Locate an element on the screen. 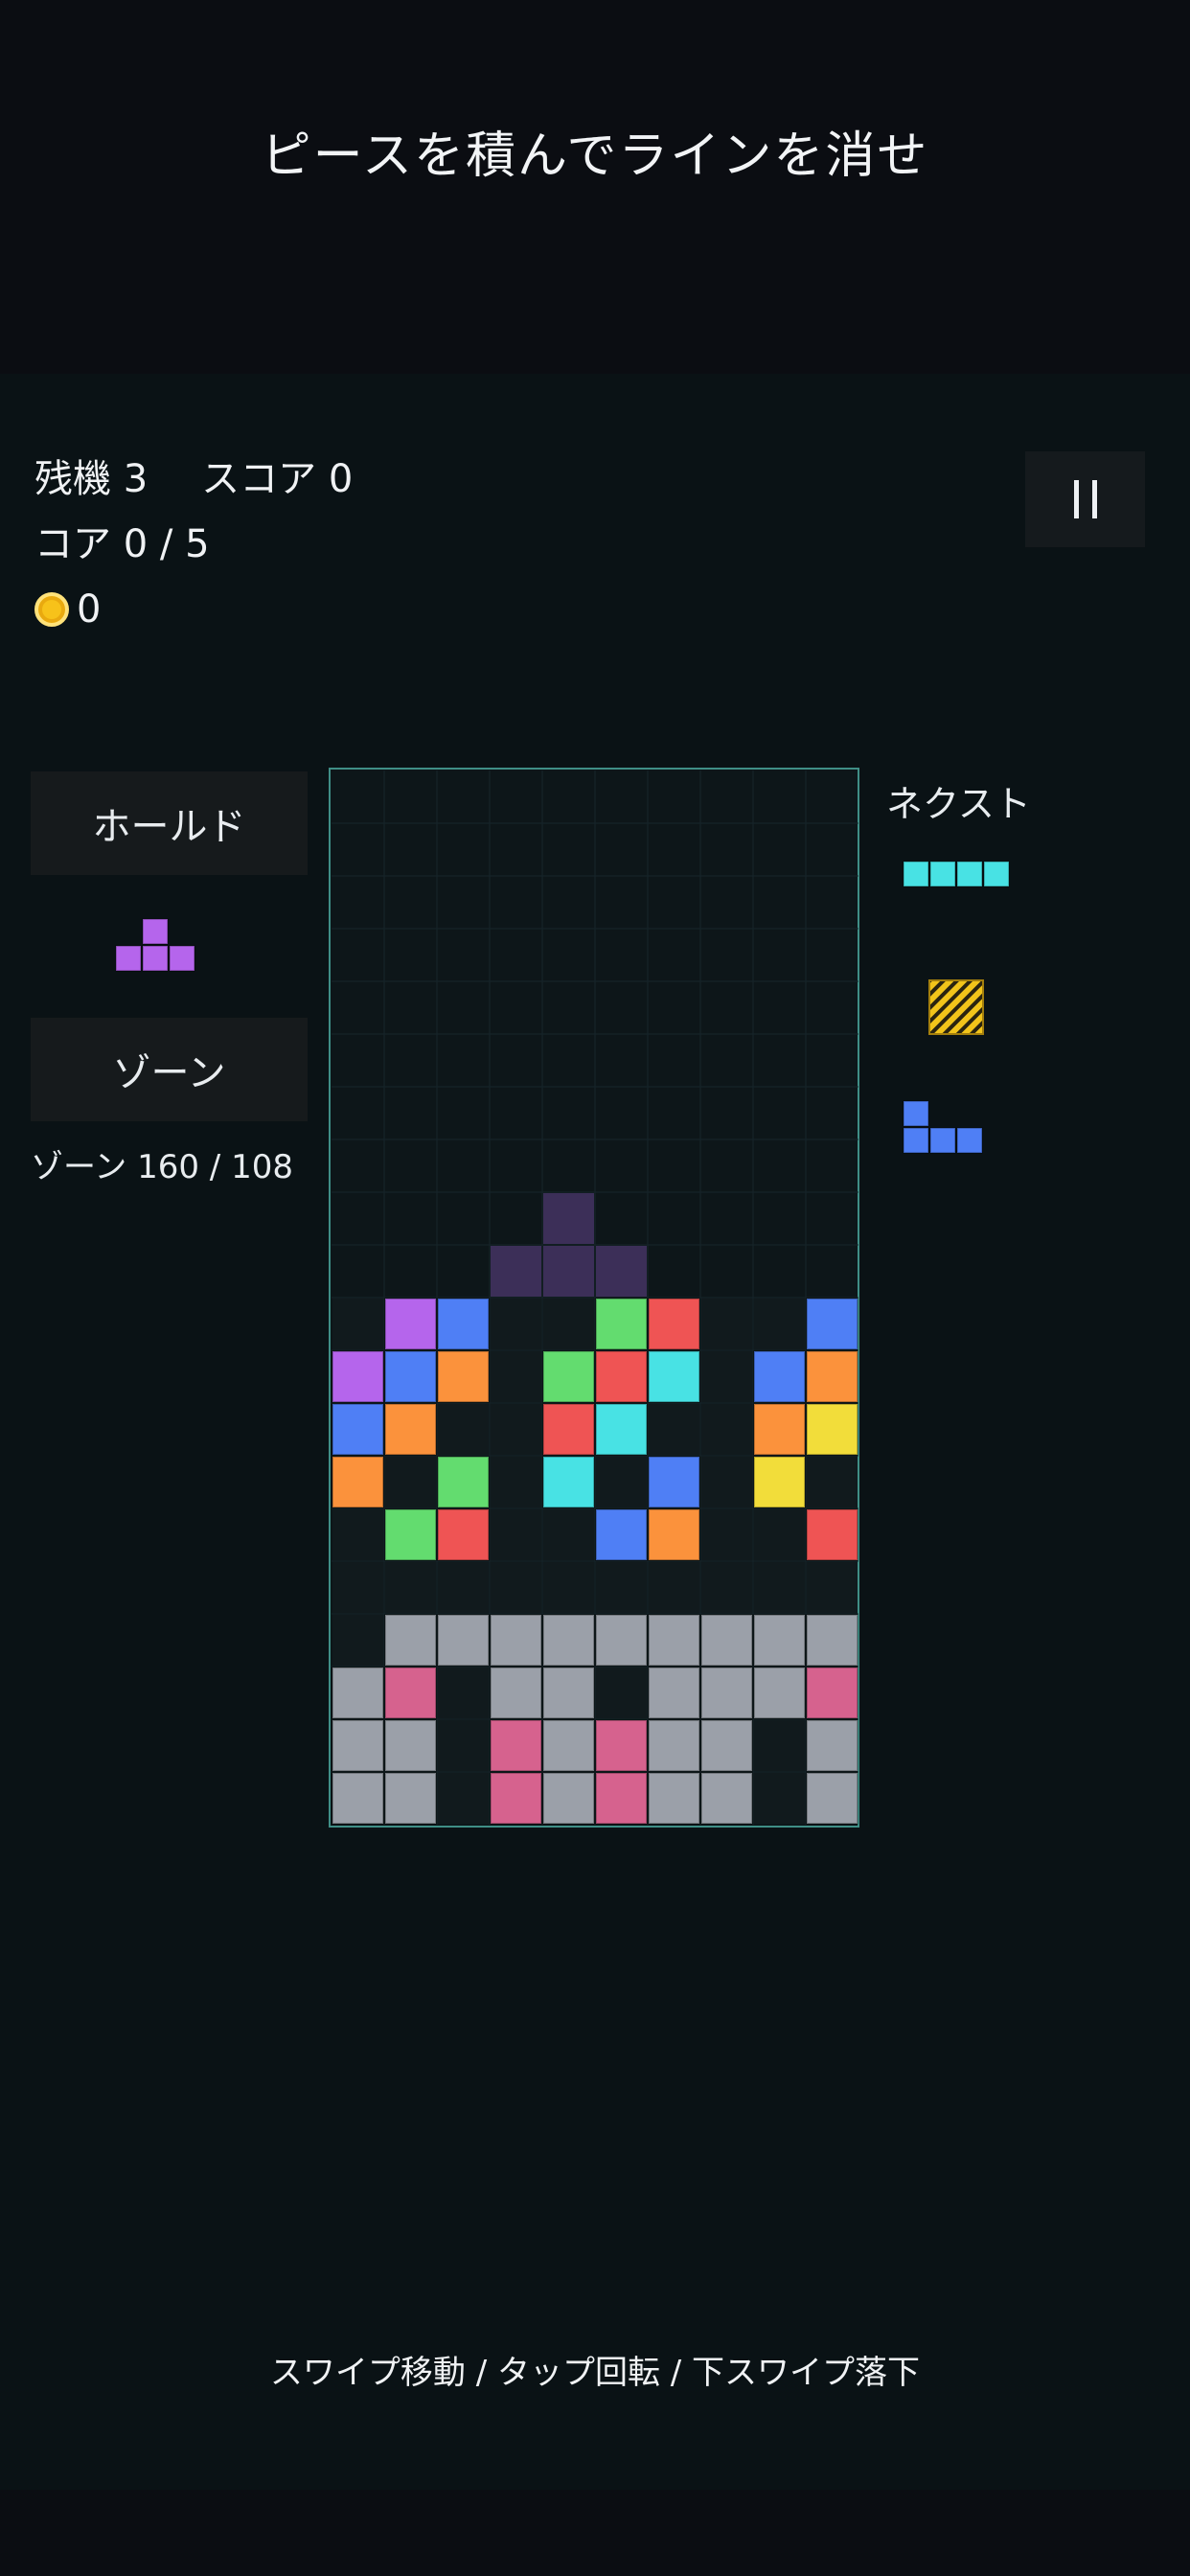 This screenshot has height=2576, width=1190. zone-button: ゾーン is located at coordinates (170, 1069).